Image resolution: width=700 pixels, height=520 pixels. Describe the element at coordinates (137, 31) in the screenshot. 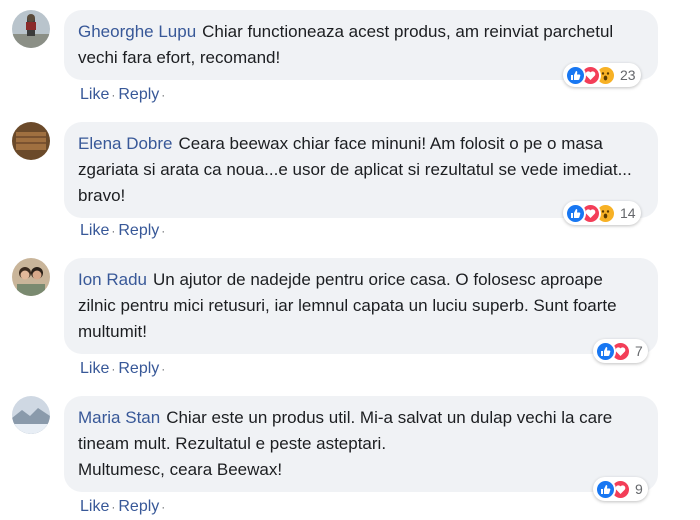

I see `comment-author: Gheorghe Lupu` at that location.